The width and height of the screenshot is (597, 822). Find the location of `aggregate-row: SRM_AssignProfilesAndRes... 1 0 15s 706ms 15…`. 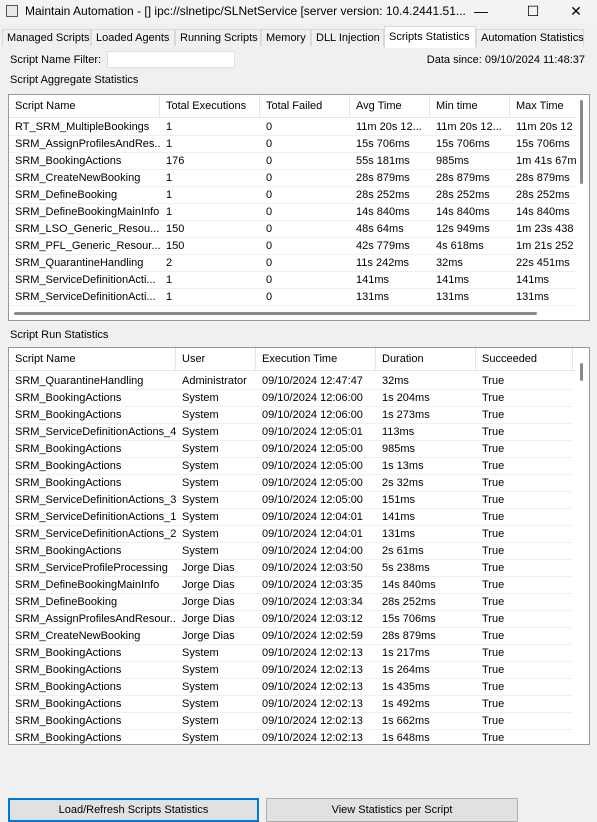

aggregate-row: SRM_AssignProfilesAndRes... 1 0 15s 706ms 15… is located at coordinates (299, 144).